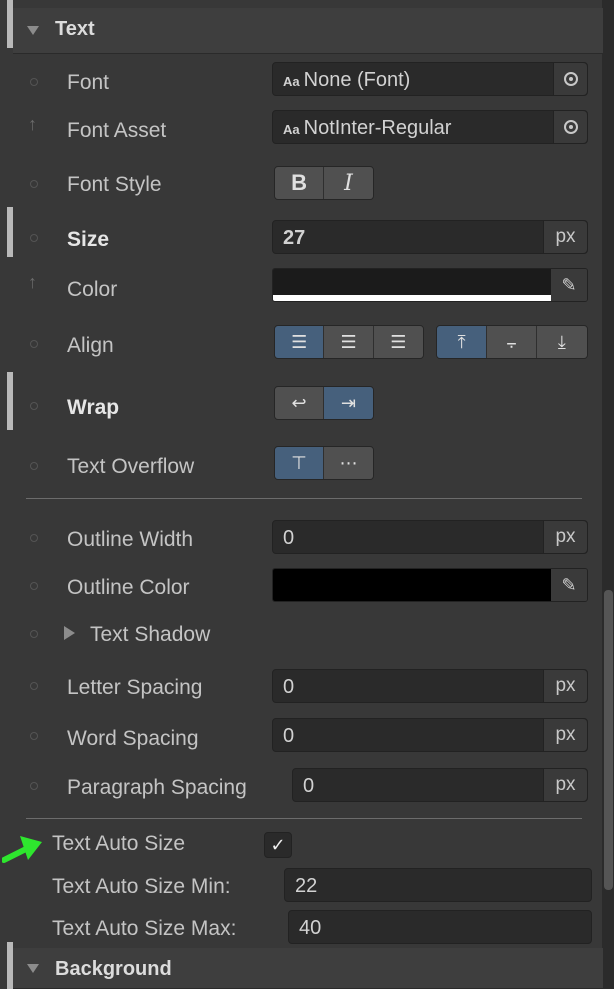 The image size is (614, 989). What do you see at coordinates (430, 537) in the screenshot?
I see `outline-width-field: 0 px` at bounding box center [430, 537].